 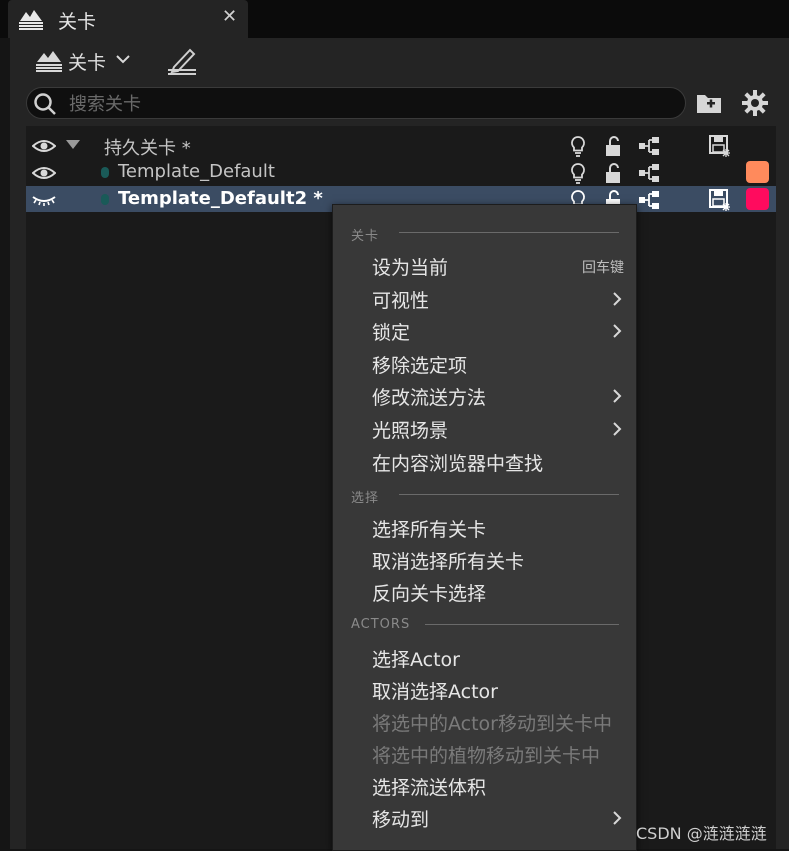 I want to click on shortcut-label: 回车键, so click(x=603, y=268).